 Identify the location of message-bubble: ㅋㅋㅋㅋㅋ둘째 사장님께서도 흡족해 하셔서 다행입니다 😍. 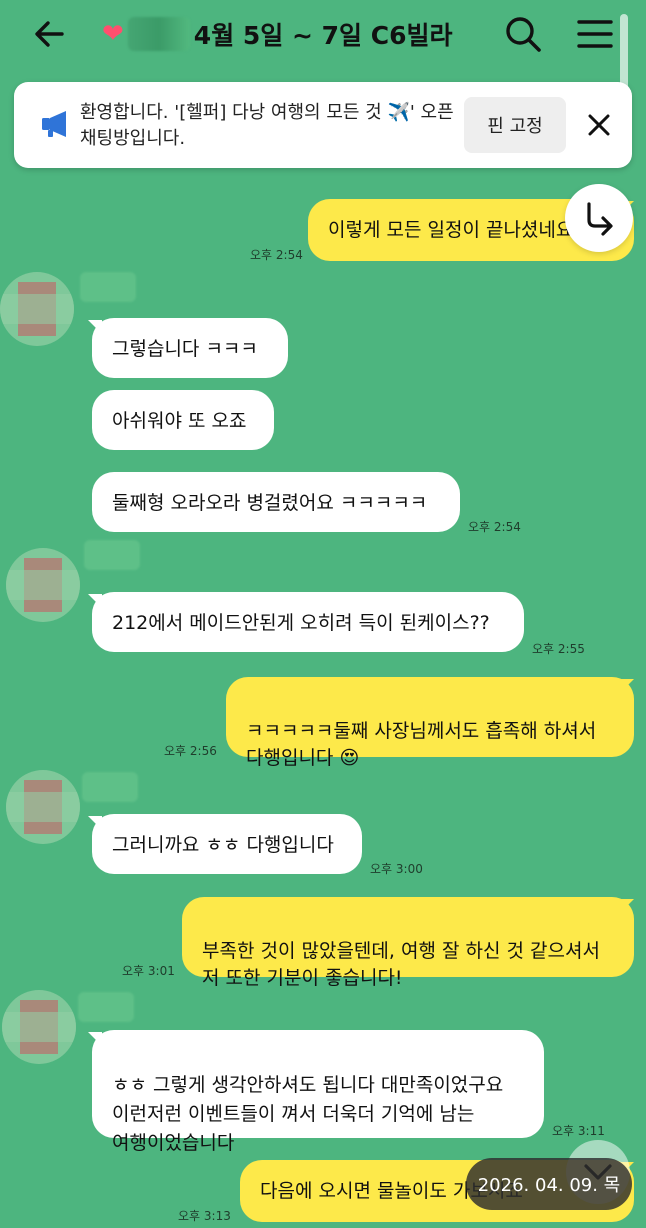
(430, 723).